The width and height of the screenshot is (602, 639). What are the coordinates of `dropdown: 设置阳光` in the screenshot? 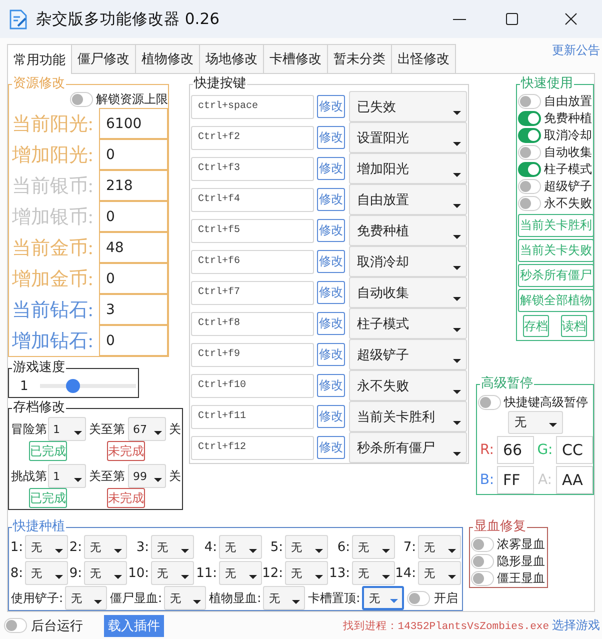 It's located at (408, 137).